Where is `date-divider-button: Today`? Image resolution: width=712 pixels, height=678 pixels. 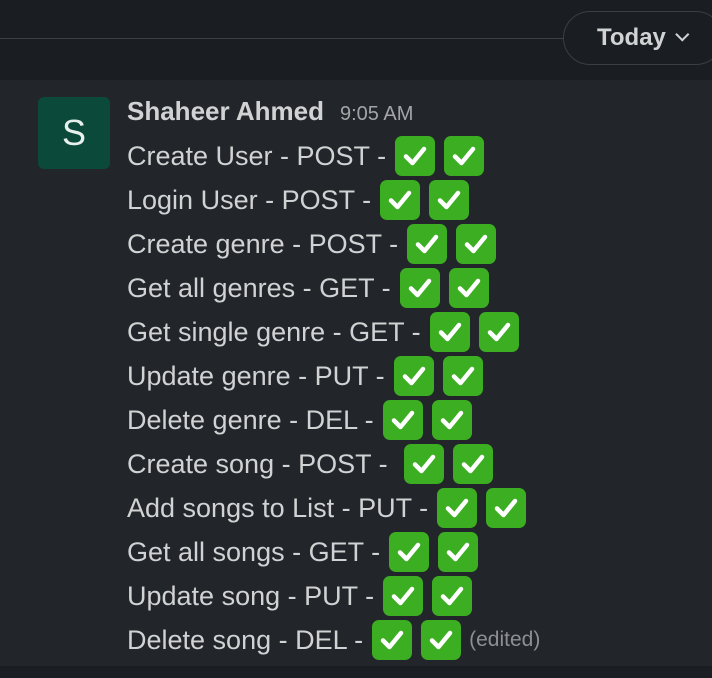
date-divider-button: Today is located at coordinates (637, 38).